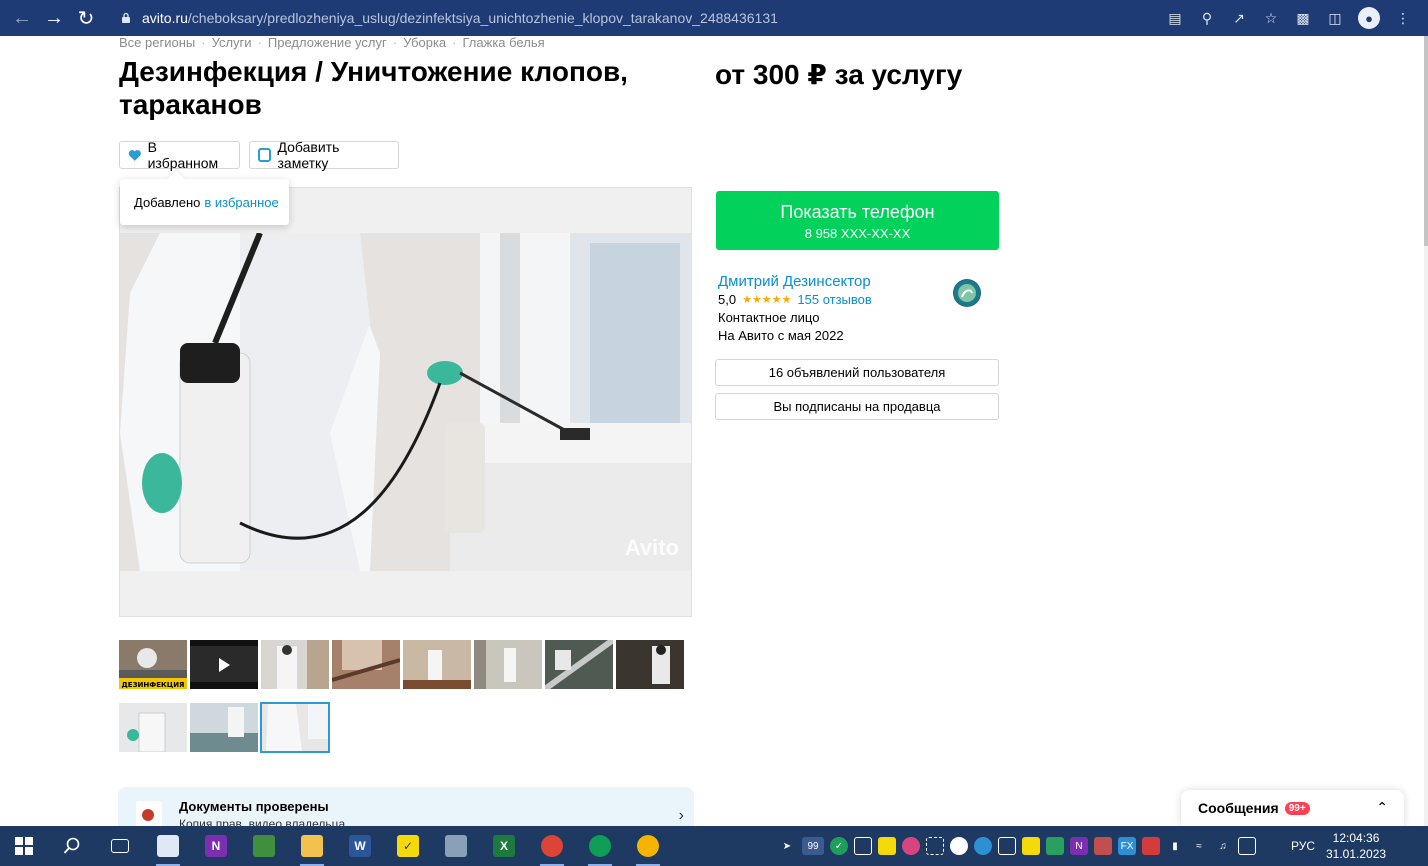  What do you see at coordinates (360, 846) in the screenshot?
I see `word-icon: W` at bounding box center [360, 846].